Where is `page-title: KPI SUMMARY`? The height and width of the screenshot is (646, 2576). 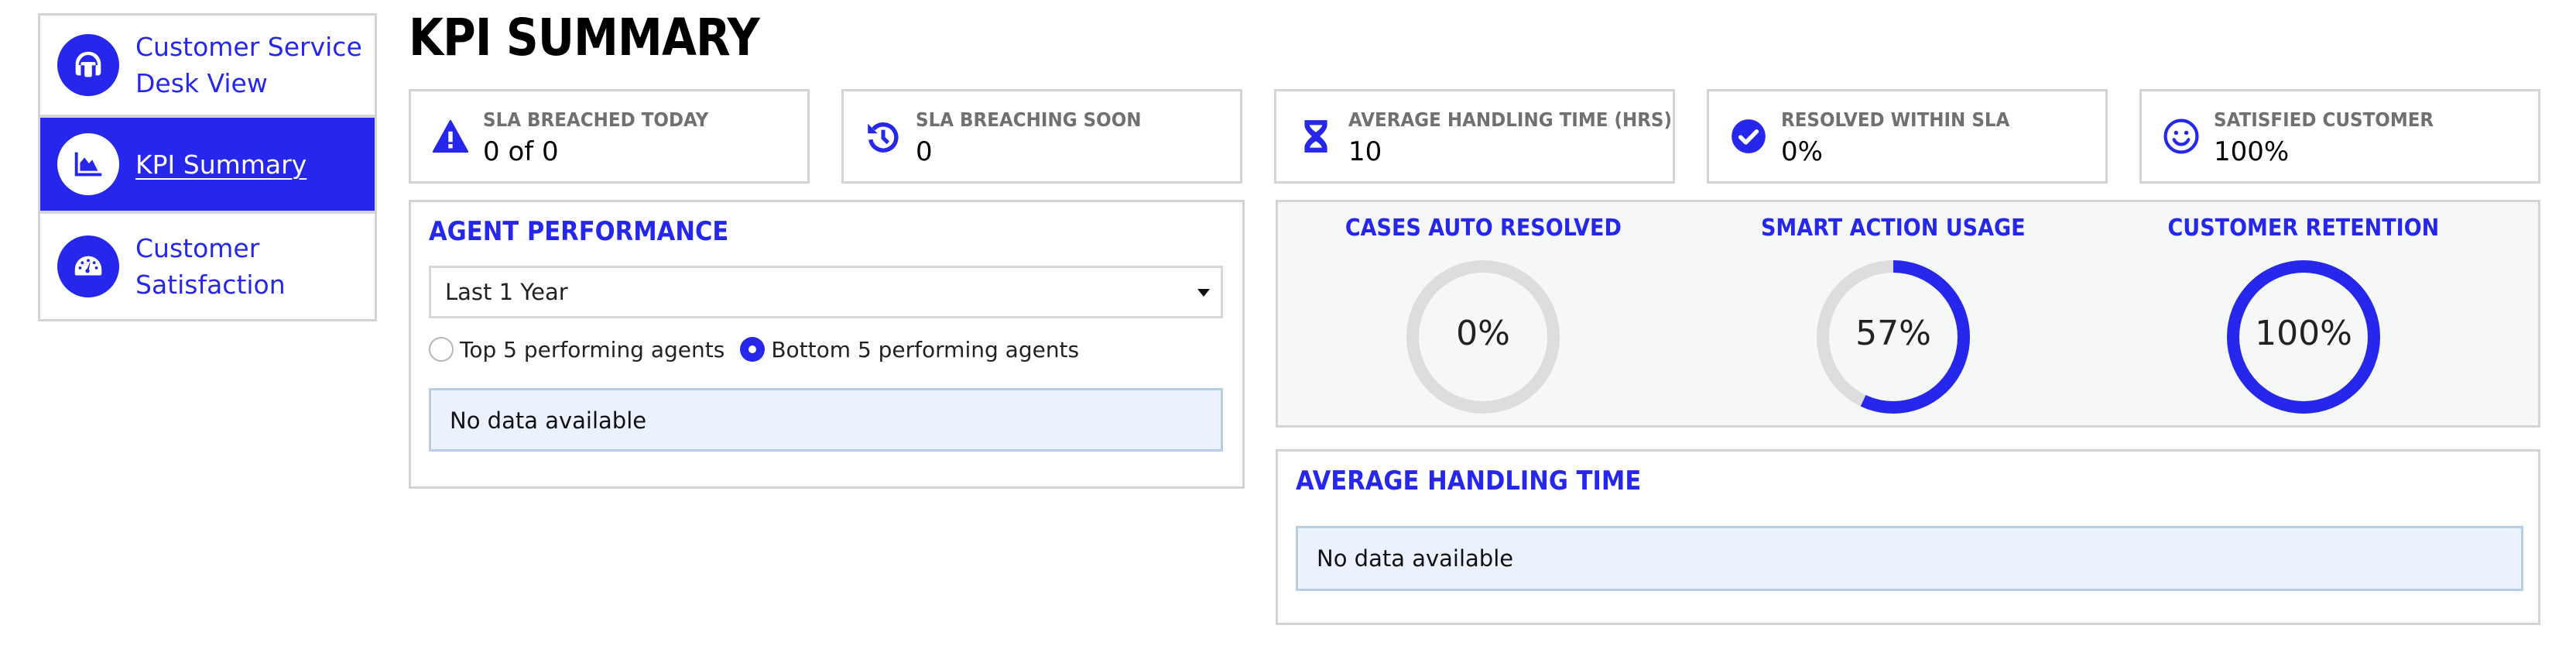
page-title: KPI SUMMARY is located at coordinates (585, 37).